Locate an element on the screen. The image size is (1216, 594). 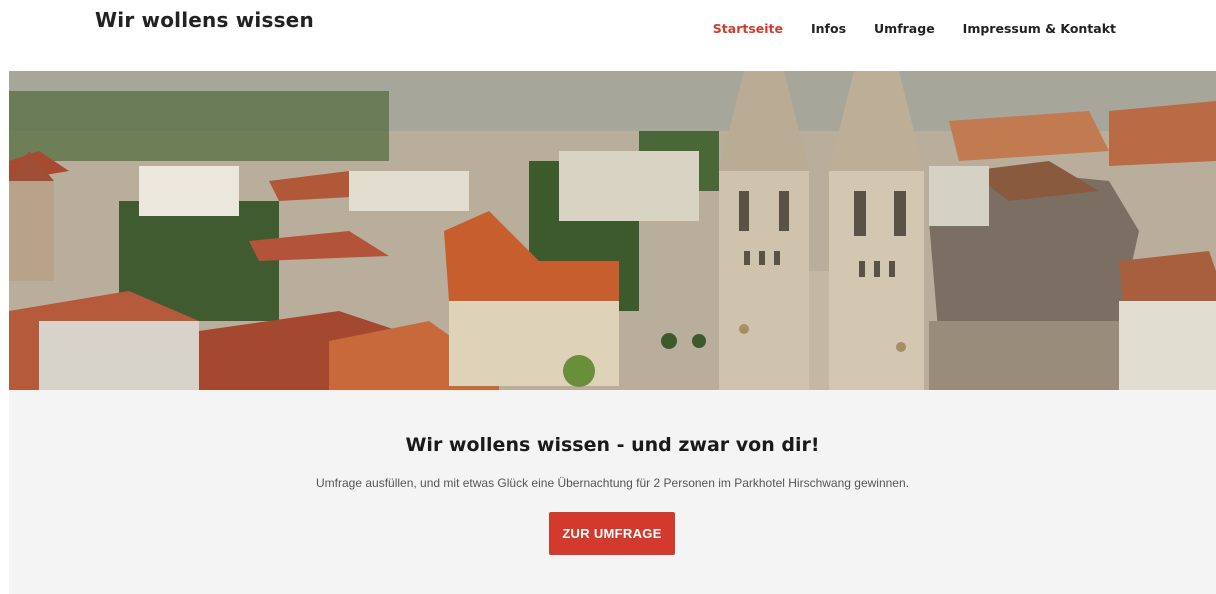
nav-item-infos: Infos is located at coordinates (828, 28).